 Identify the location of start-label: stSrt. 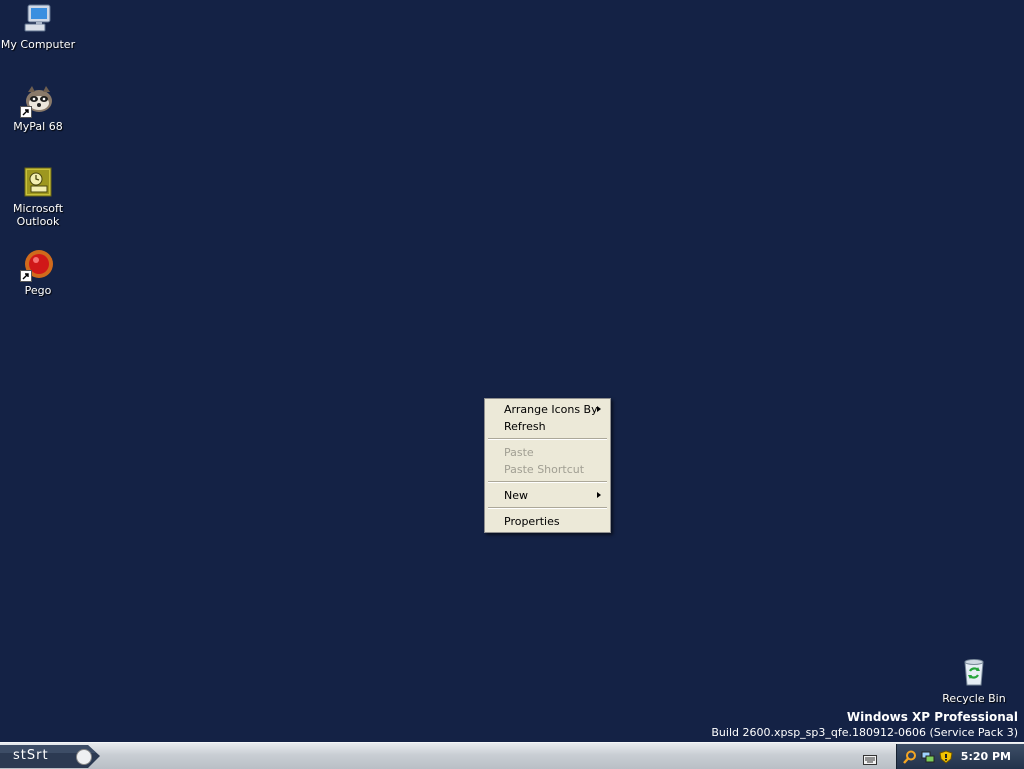
(31, 755).